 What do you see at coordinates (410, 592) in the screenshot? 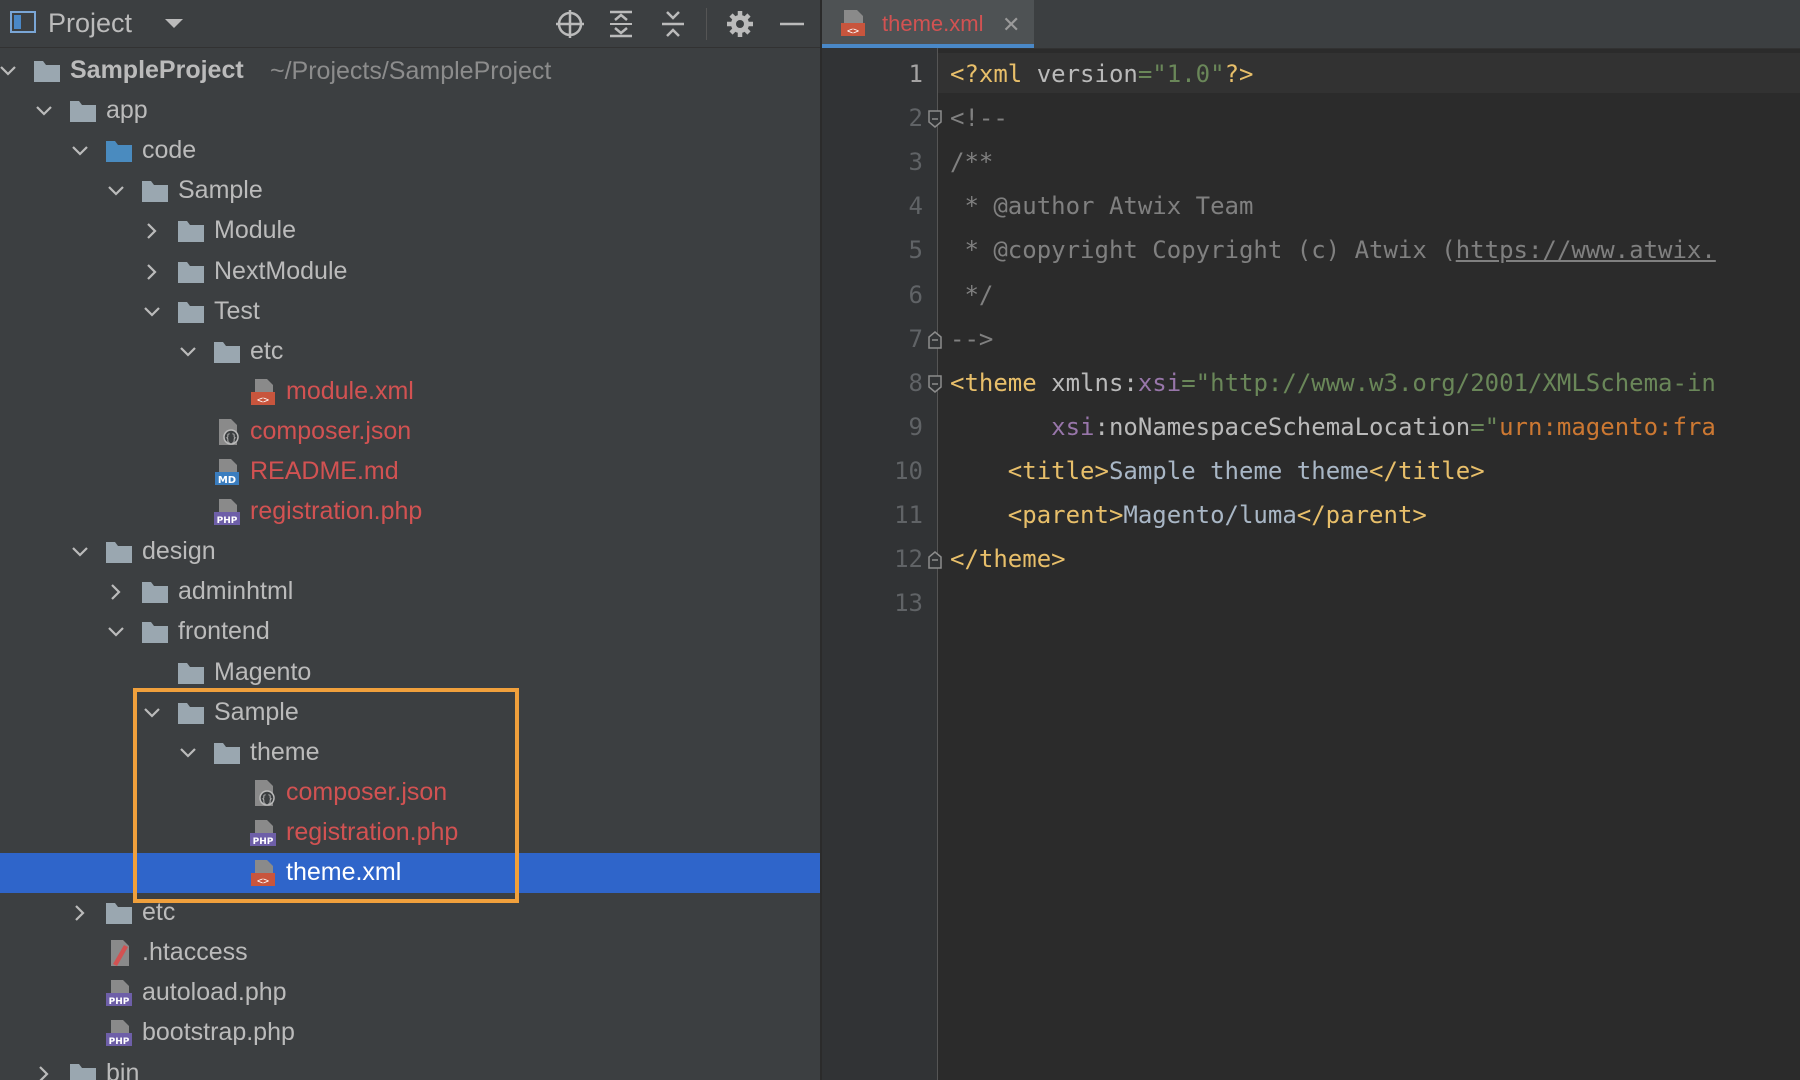
I see `tree-item: adminhtml` at bounding box center [410, 592].